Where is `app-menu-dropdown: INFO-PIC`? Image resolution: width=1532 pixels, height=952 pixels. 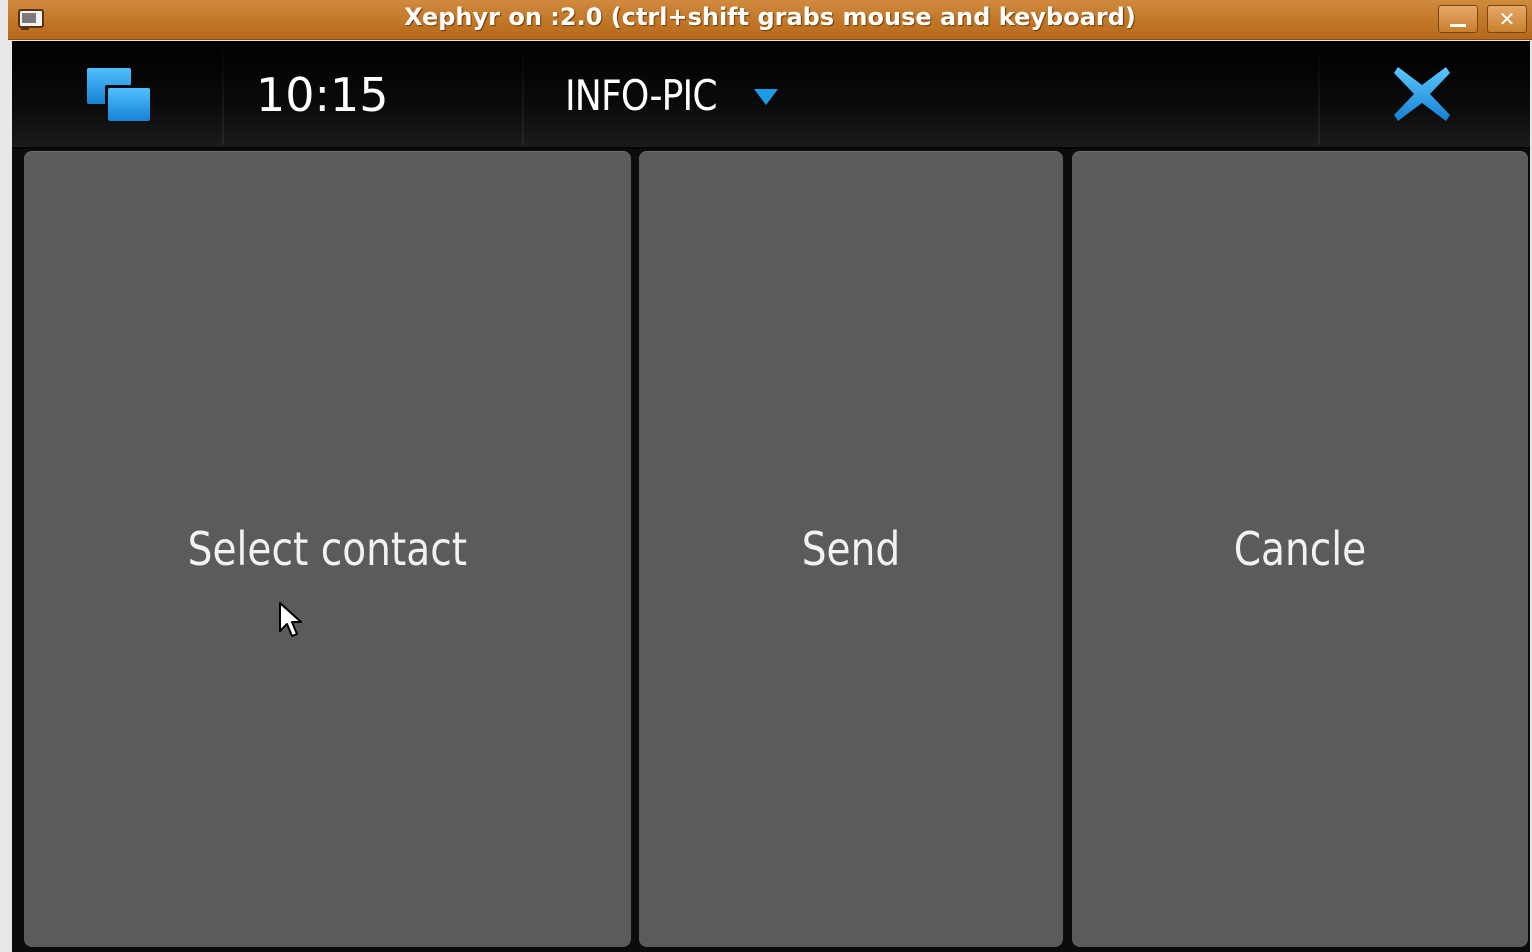 app-menu-dropdown: INFO-PIC is located at coordinates (671, 95).